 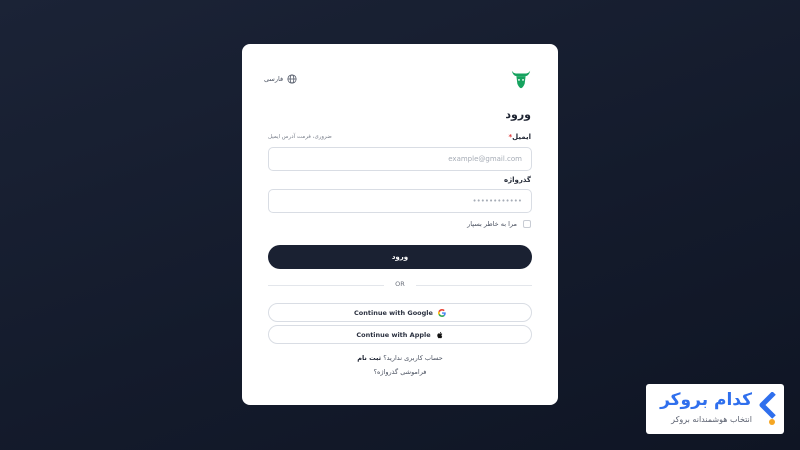 What do you see at coordinates (517, 180) in the screenshot?
I see `password-label: گذرواژه` at bounding box center [517, 180].